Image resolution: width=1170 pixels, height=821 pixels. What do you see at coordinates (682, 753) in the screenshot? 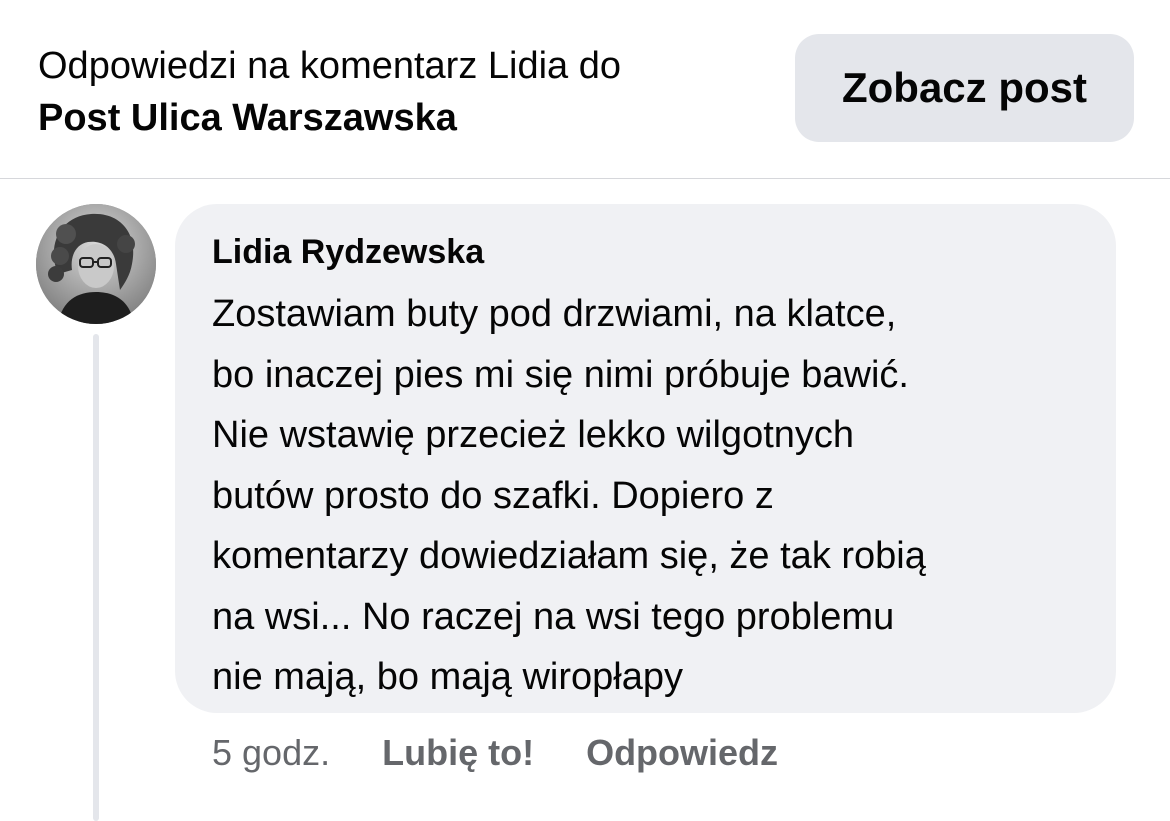
I see `reply-button: Odpowiedz` at bounding box center [682, 753].